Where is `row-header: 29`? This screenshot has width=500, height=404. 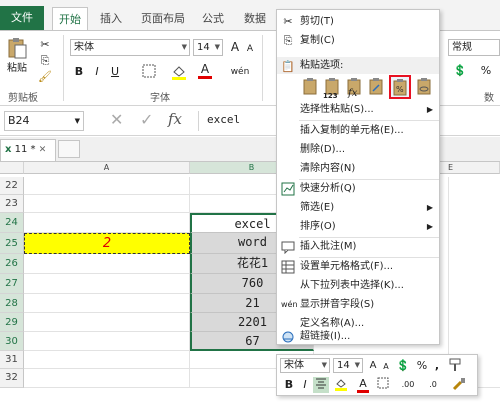 row-header: 29 is located at coordinates (12, 322).